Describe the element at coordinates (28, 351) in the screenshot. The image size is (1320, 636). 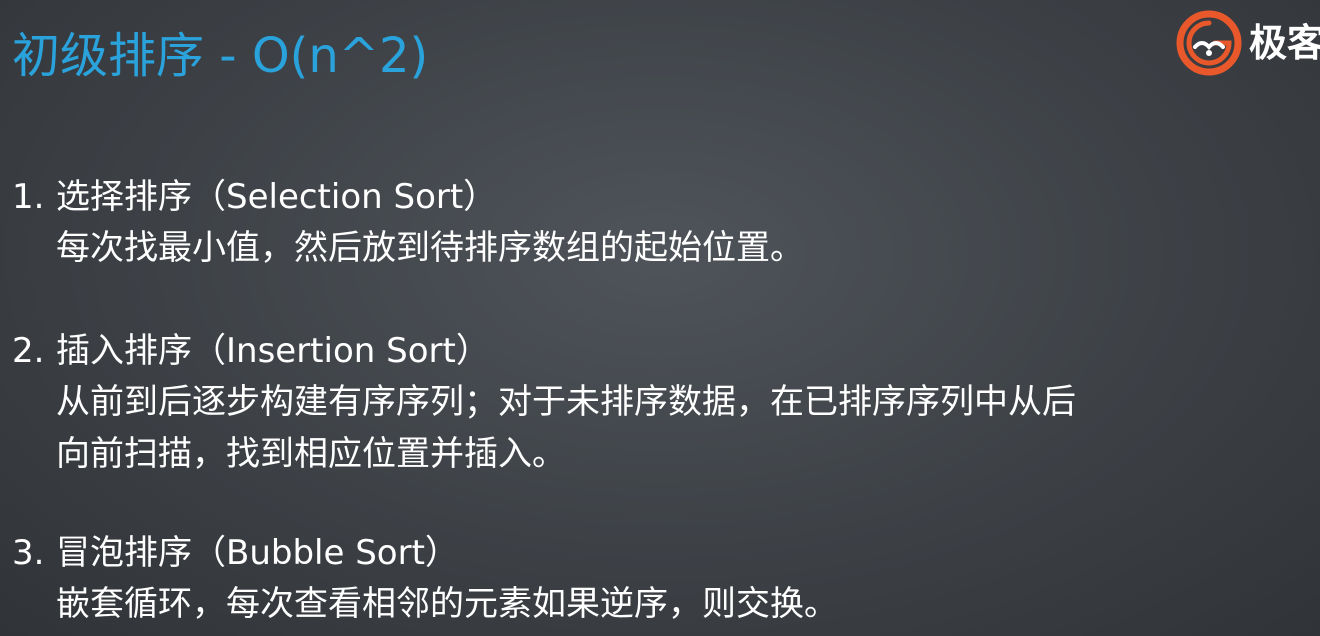
I see `list-item-number: 2.` at that location.